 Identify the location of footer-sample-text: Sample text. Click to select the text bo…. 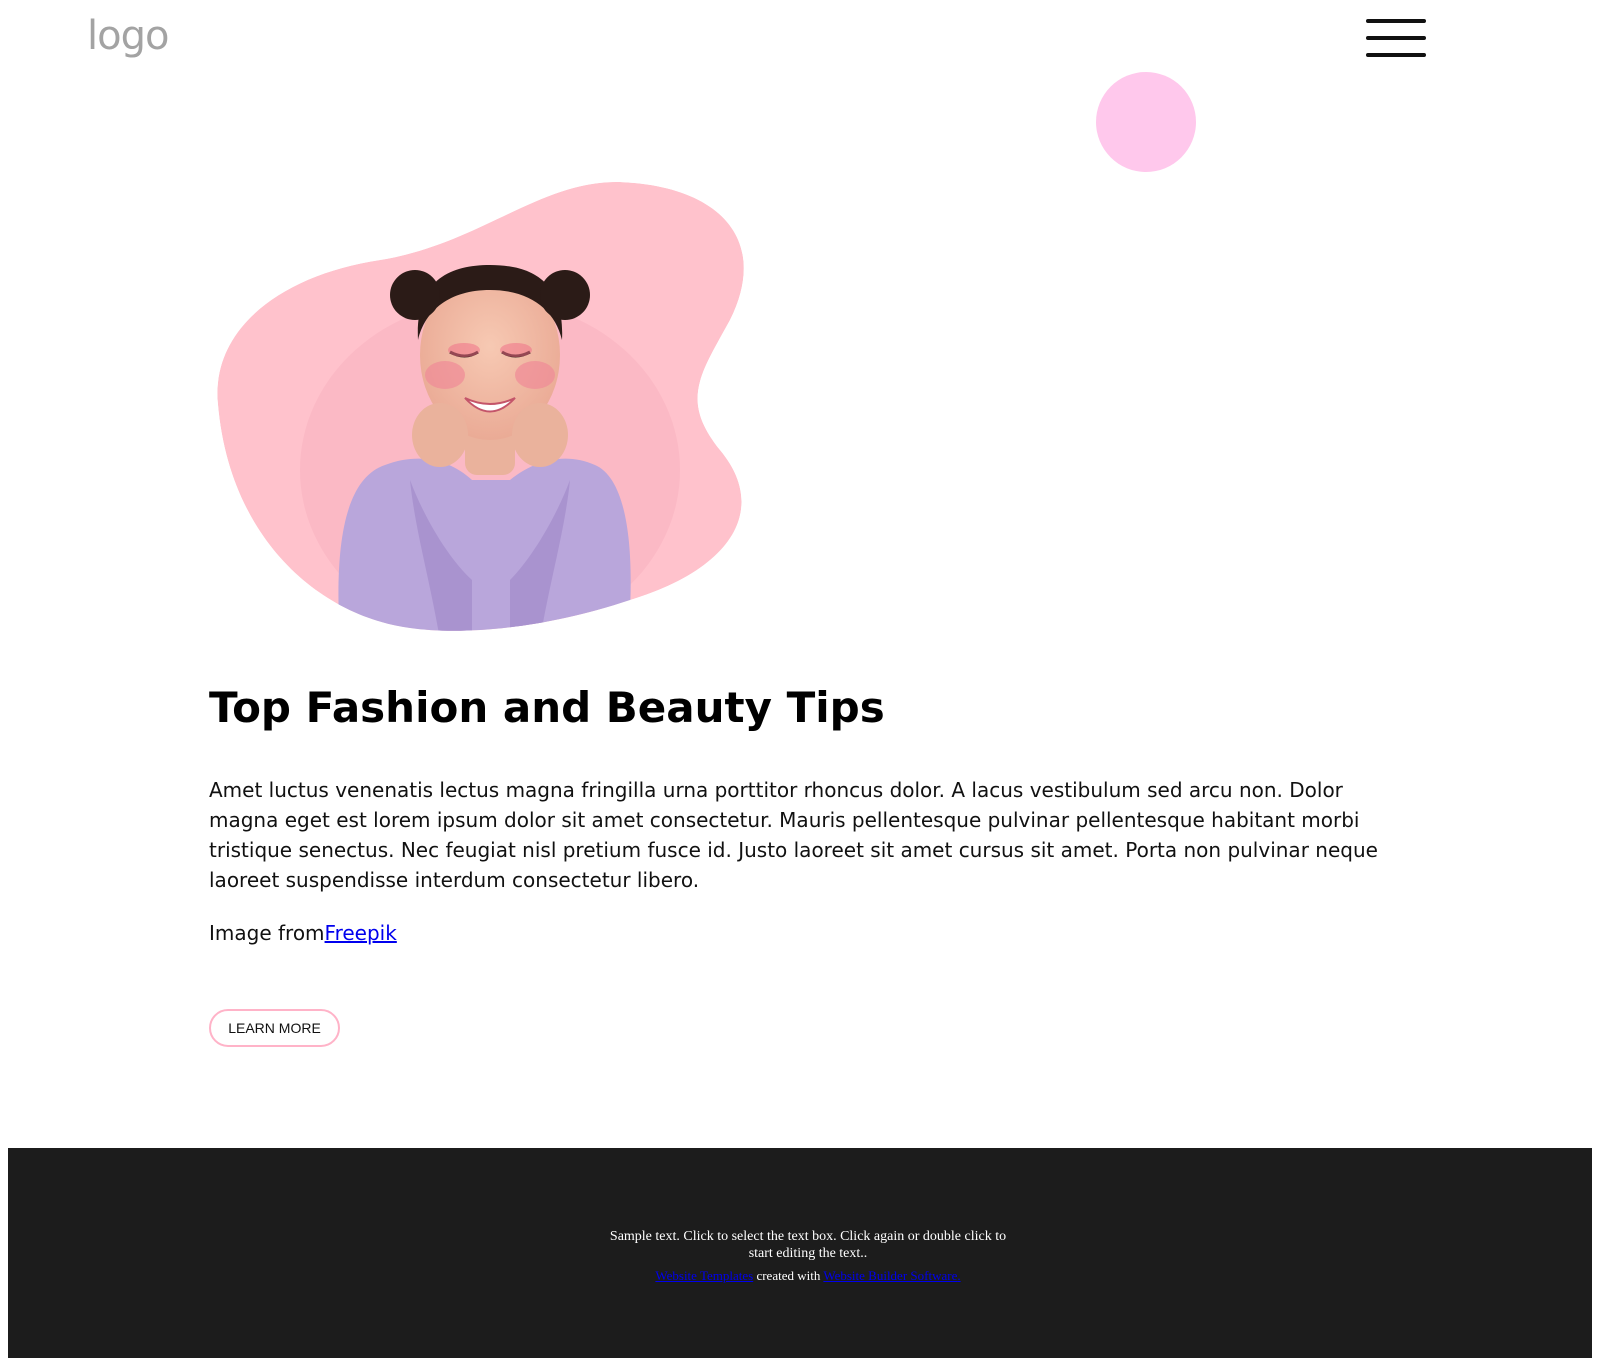
(808, 1245).